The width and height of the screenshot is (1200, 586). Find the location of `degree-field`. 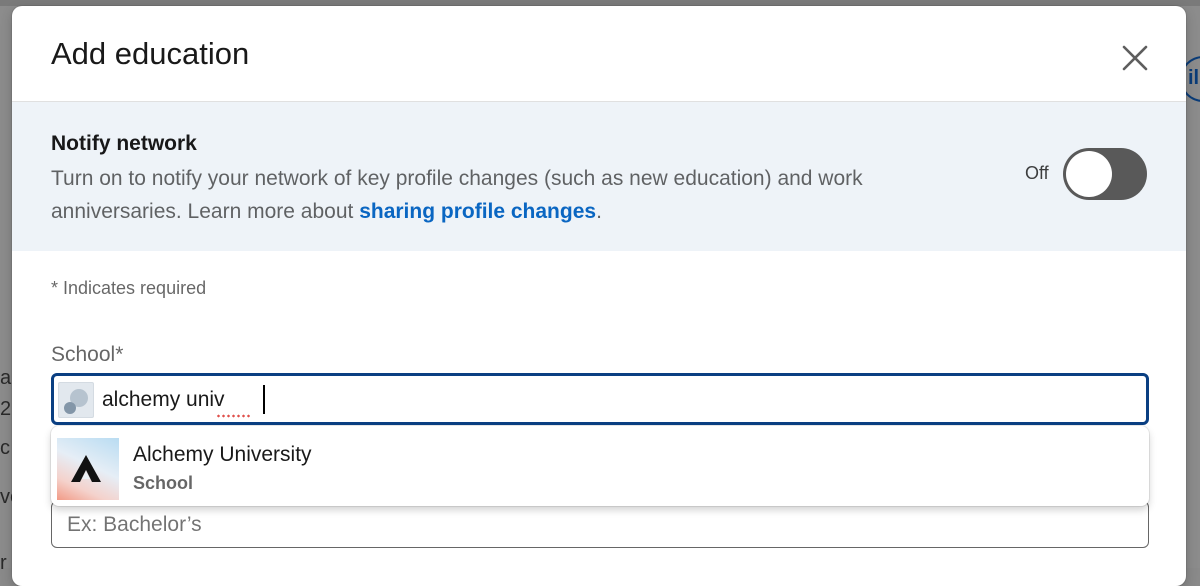

degree-field is located at coordinates (600, 524).